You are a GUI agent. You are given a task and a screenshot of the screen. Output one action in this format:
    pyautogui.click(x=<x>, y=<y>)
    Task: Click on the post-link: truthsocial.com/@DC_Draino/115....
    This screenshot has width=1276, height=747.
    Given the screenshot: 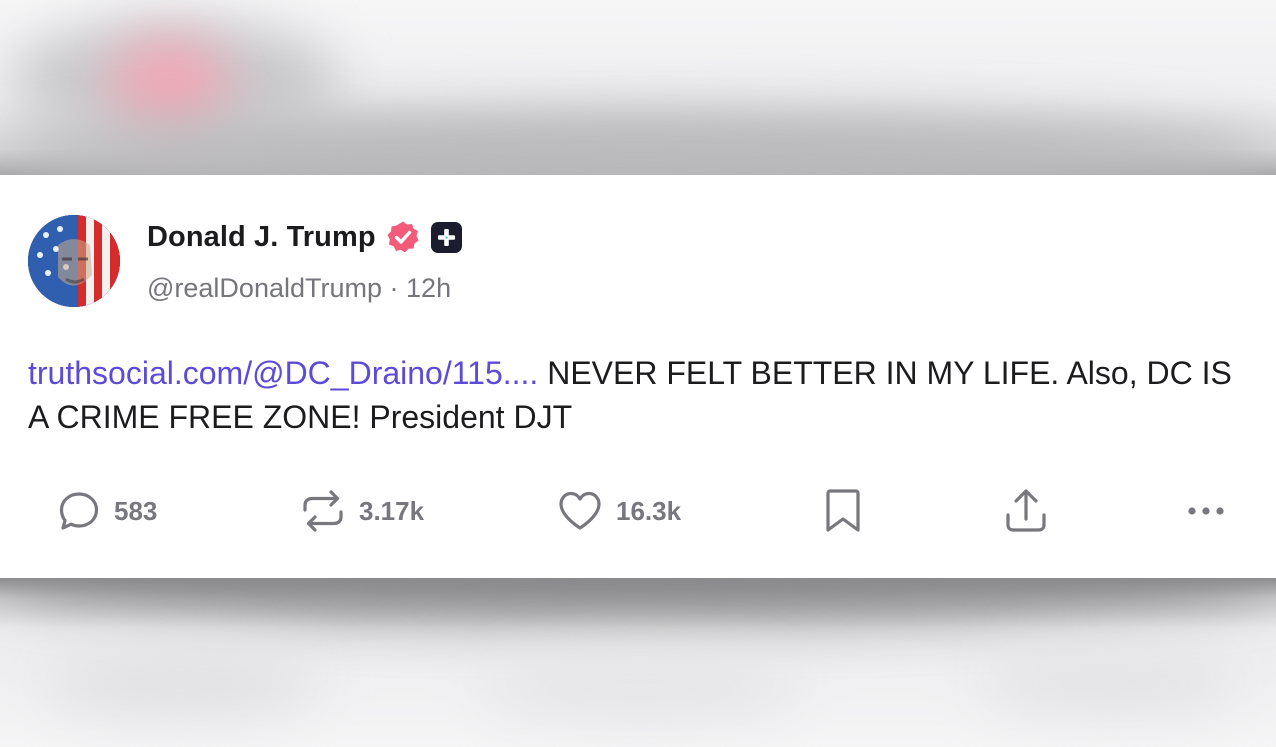 What is the action you would take?
    pyautogui.click(x=283, y=373)
    